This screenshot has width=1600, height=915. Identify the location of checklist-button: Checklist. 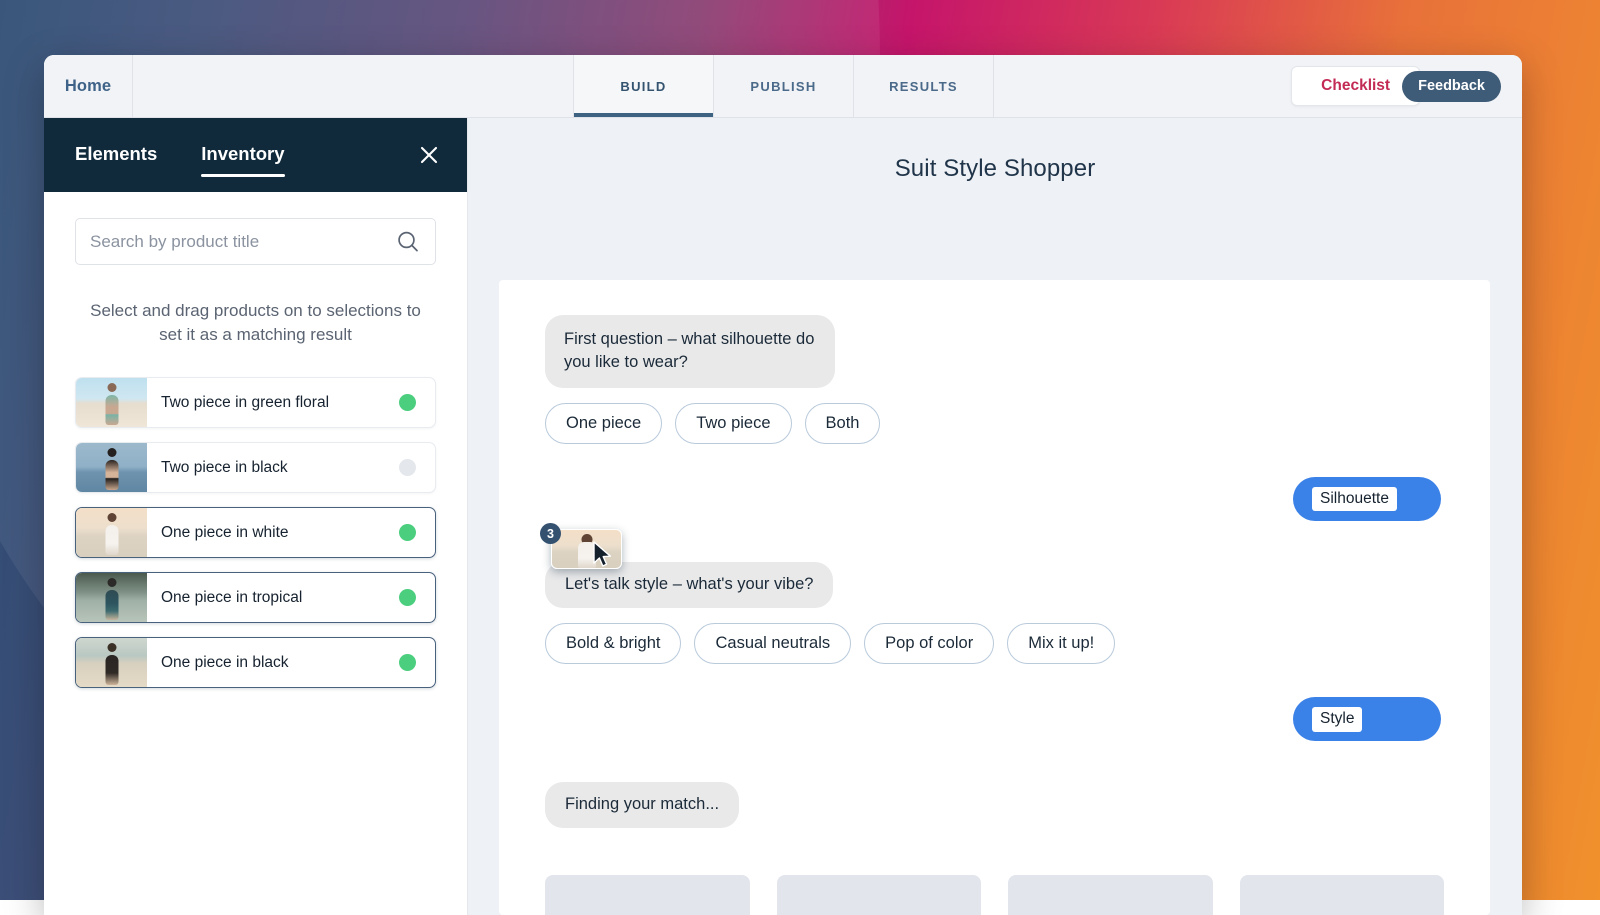
(1355, 86).